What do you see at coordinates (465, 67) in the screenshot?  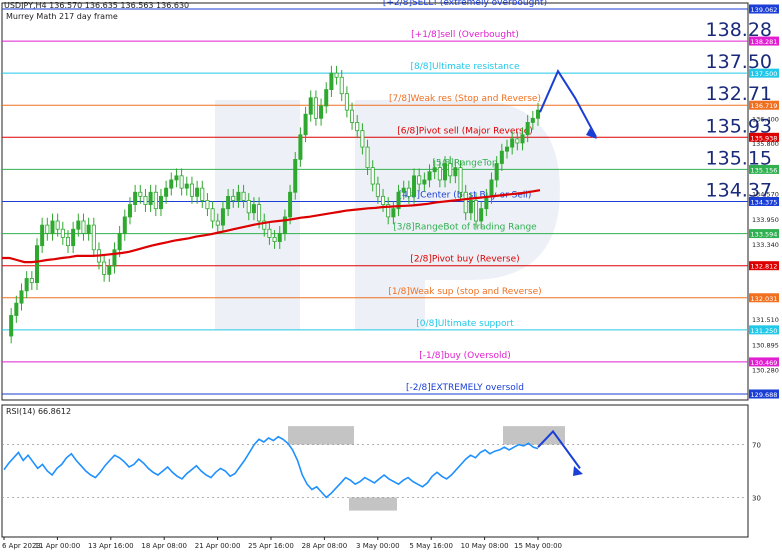 I see `murrey-level-label: [8/8]Ultimate resistance` at bounding box center [465, 67].